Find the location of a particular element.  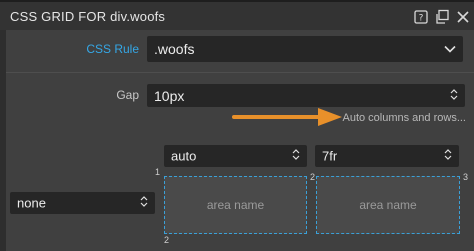

section-divider is located at coordinates (240, 72).